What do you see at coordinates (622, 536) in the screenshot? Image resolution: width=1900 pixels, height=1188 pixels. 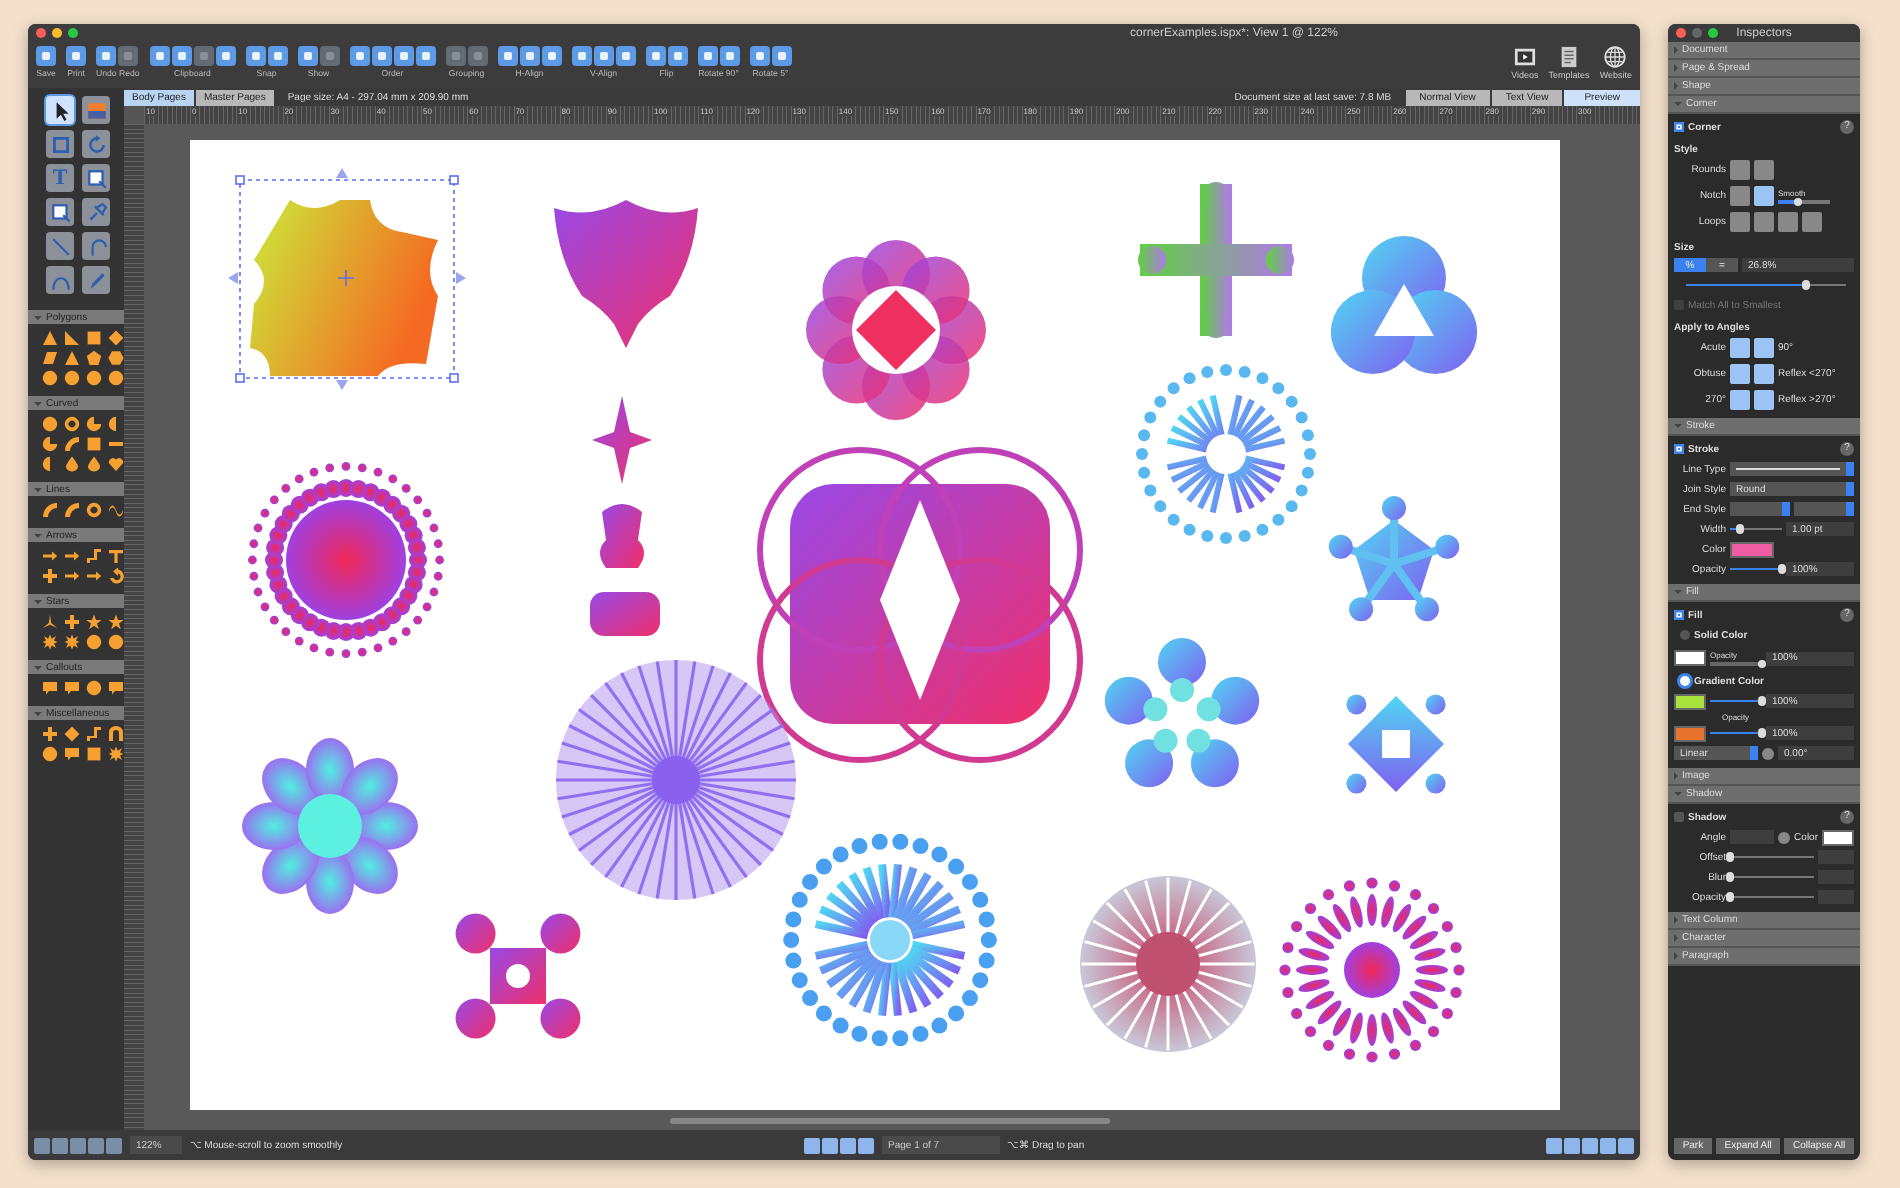 I see `blob-shape` at bounding box center [622, 536].